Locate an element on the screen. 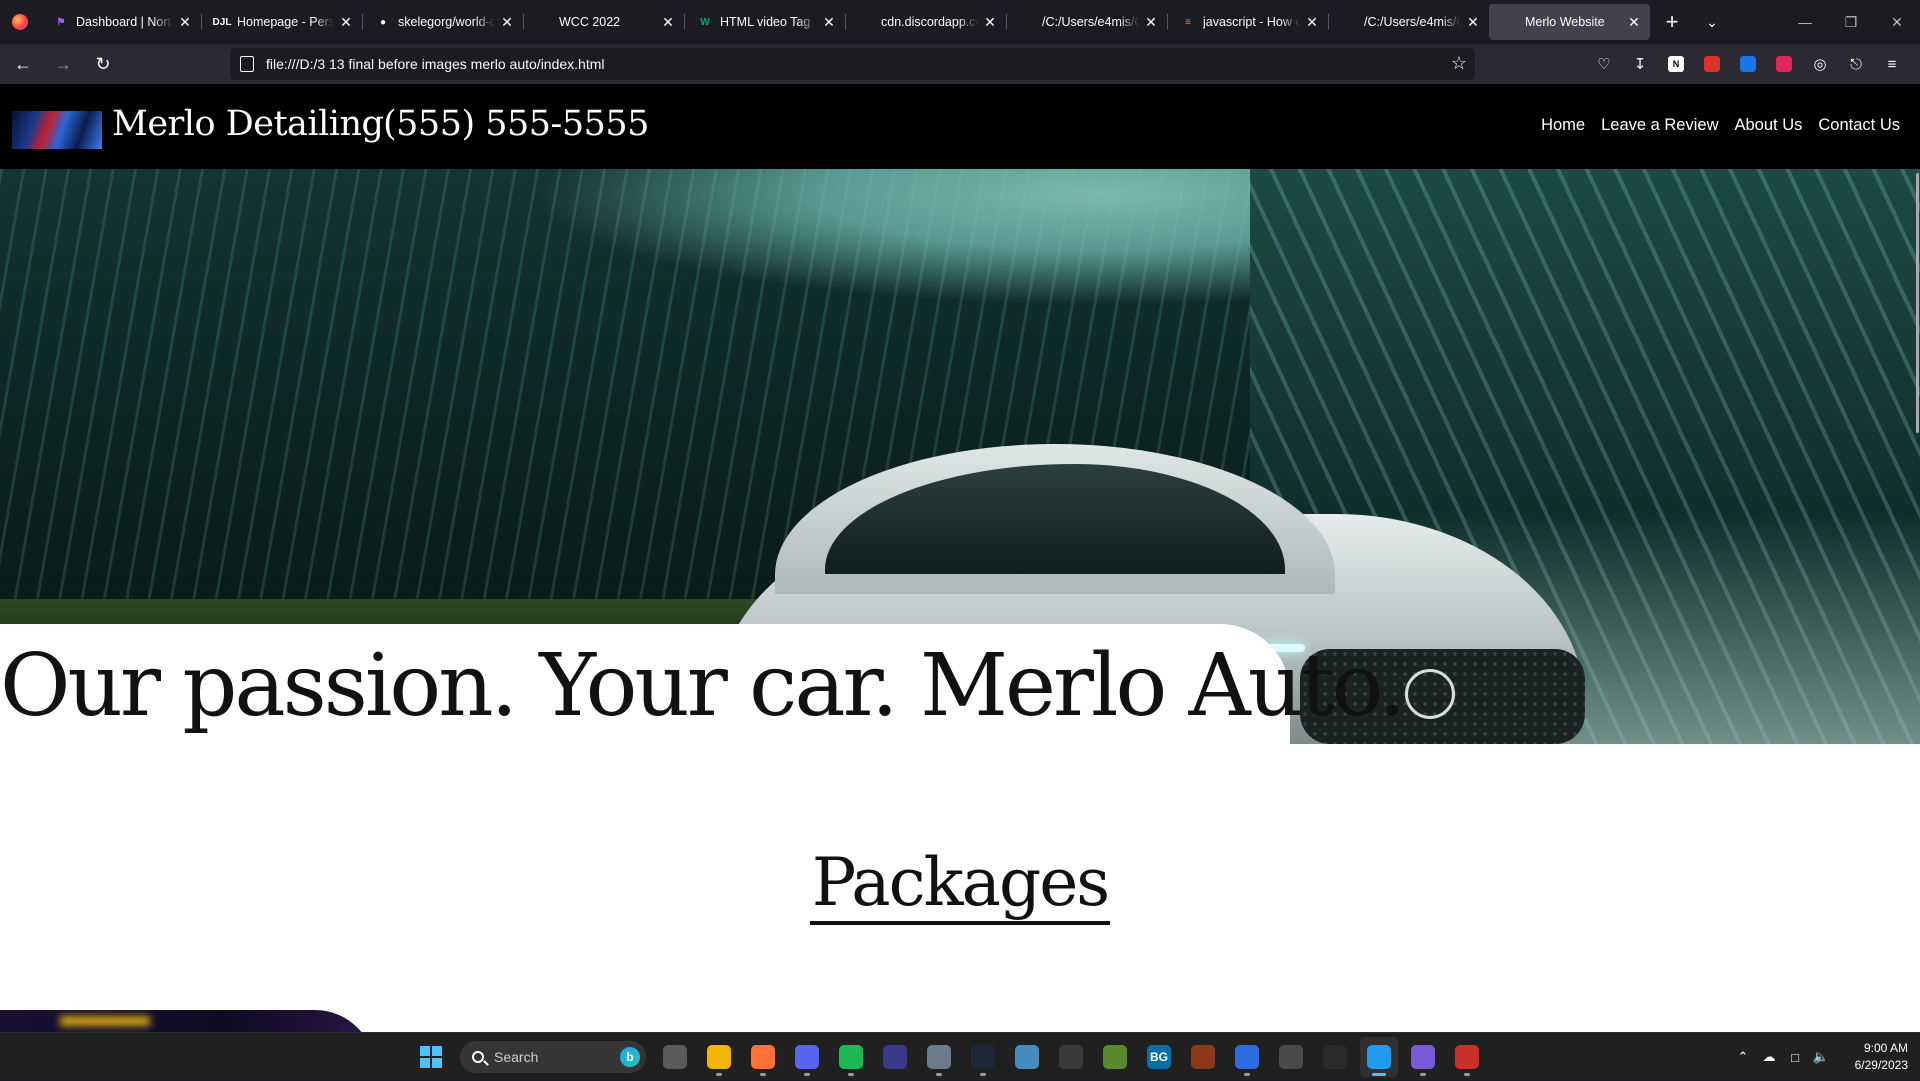  taskbar-app-clipchamp is located at coordinates (1423, 1057).